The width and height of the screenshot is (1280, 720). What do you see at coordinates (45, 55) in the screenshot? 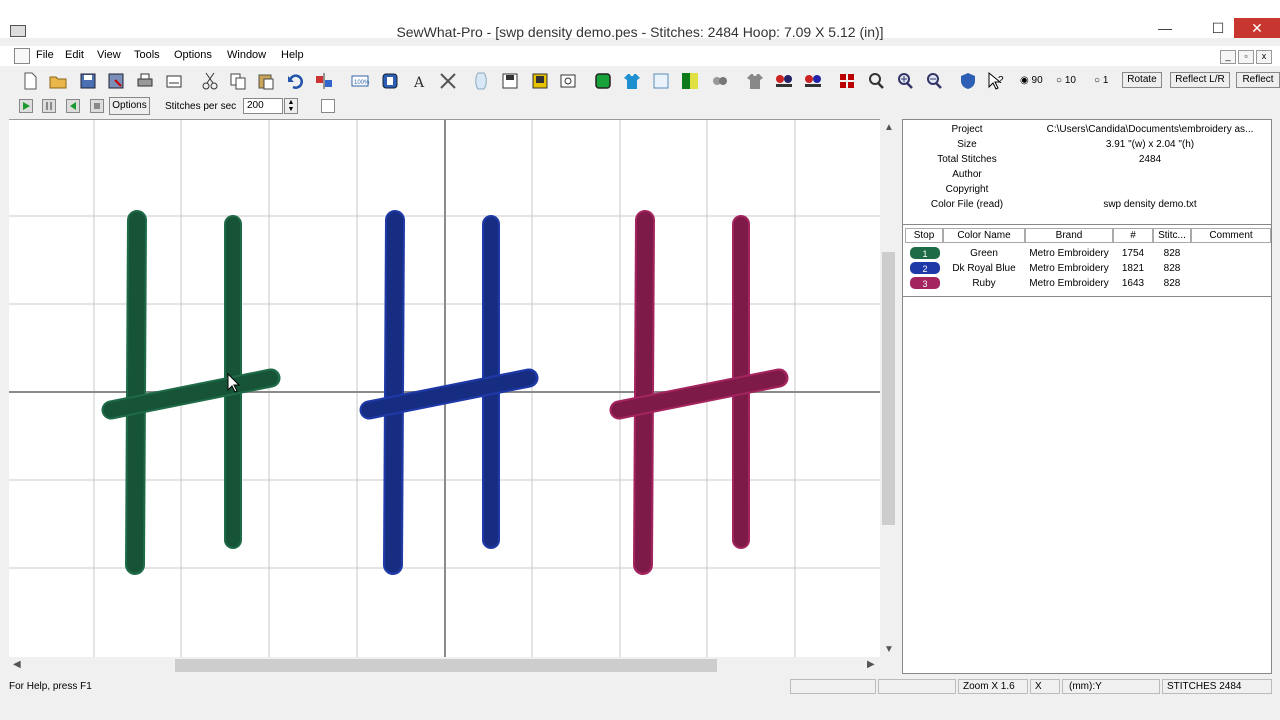
I see `menu-file: File` at bounding box center [45, 55].